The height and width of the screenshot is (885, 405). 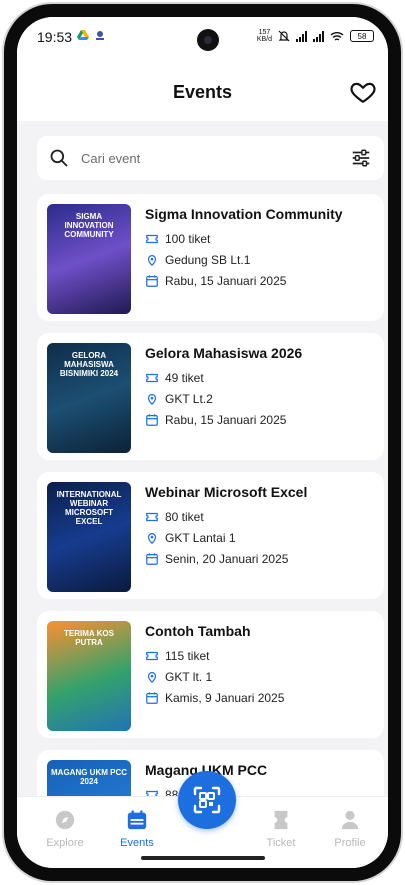 What do you see at coordinates (264, 655) in the screenshot?
I see `event-tickets: 115 tiket` at bounding box center [264, 655].